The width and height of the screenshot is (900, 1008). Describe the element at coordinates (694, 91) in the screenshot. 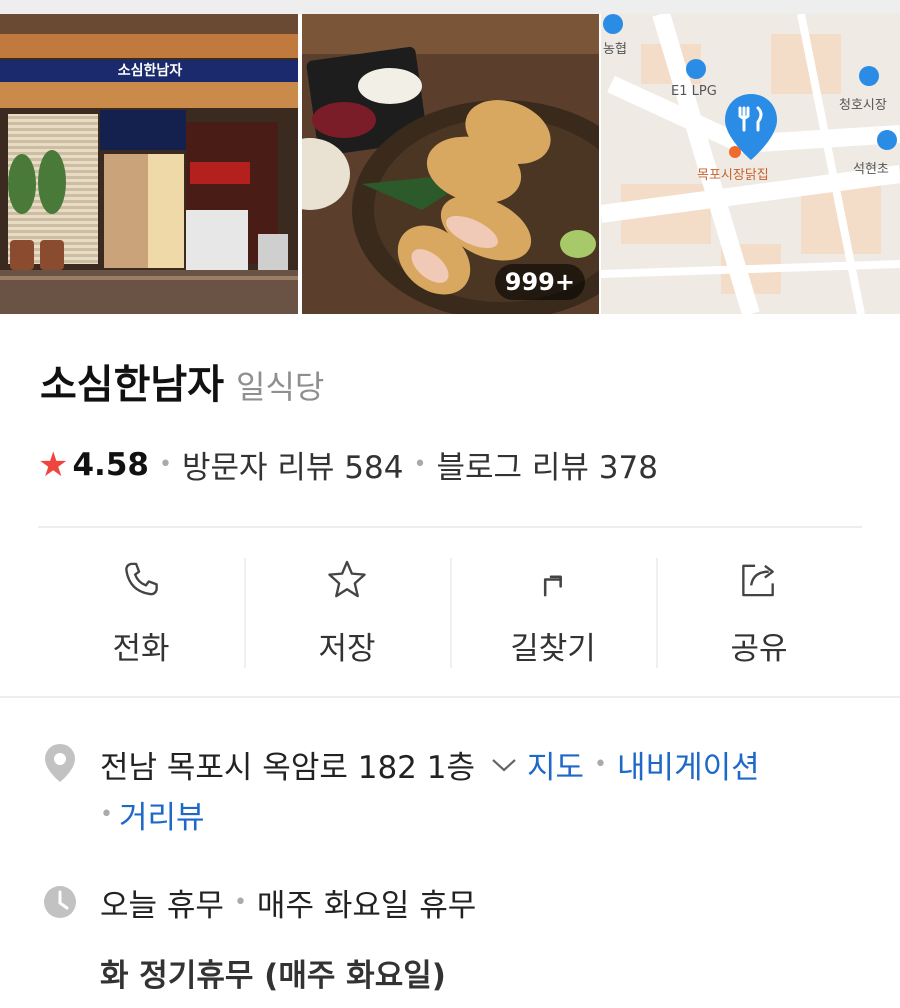

I see `map-label-lpg: E1 LPG` at that location.